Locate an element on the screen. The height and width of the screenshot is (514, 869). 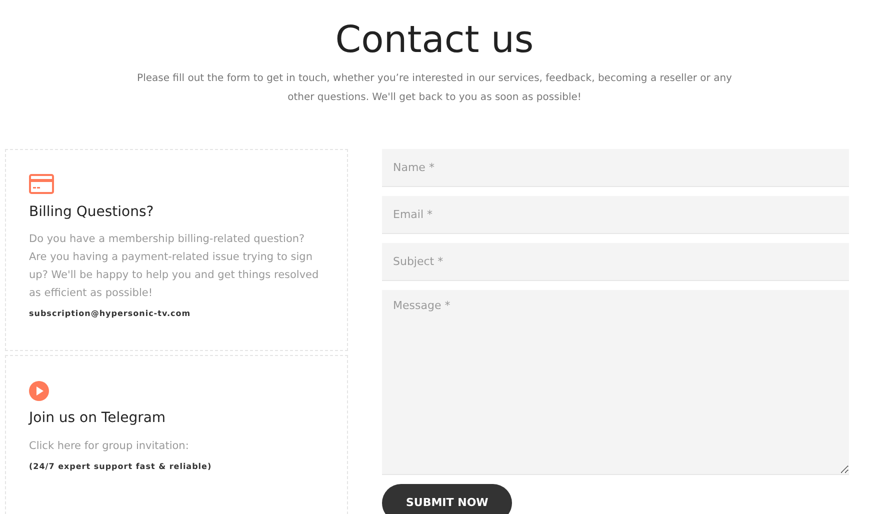
card-title: Billing Questions? is located at coordinates (92, 212).